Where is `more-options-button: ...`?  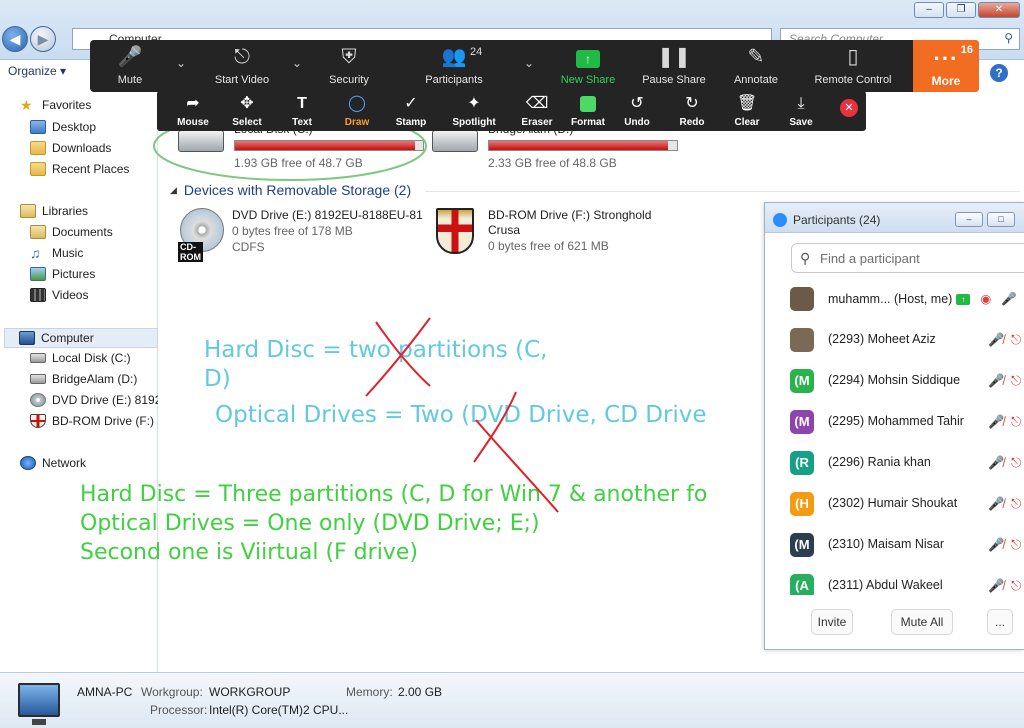
more-options-button: ... is located at coordinates (1000, 622).